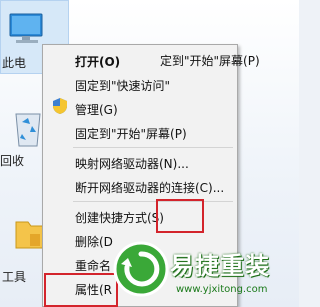  What do you see at coordinates (93, 265) in the screenshot?
I see `menu-item-rename: 重命名` at bounding box center [93, 265].